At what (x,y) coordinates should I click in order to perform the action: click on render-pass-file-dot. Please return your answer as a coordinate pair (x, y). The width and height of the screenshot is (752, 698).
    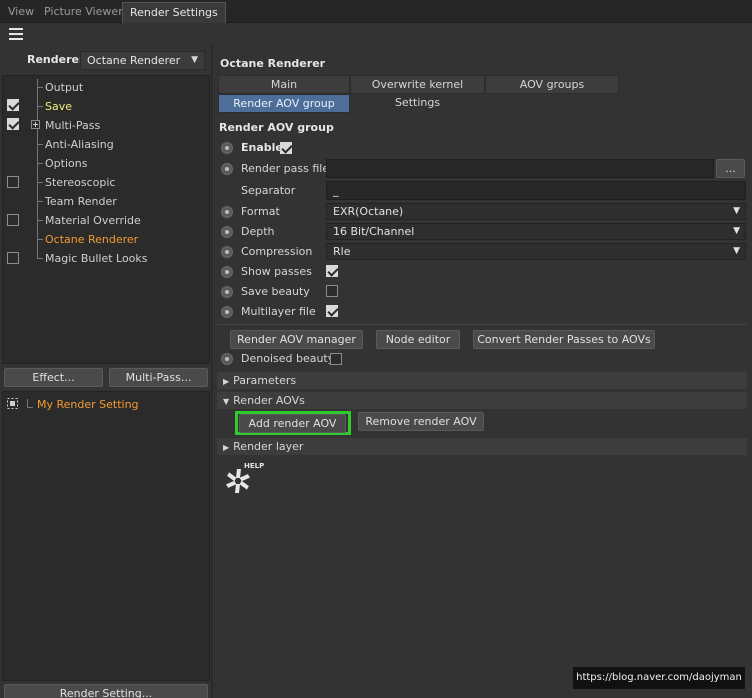
    Looking at the image, I should click on (227, 169).